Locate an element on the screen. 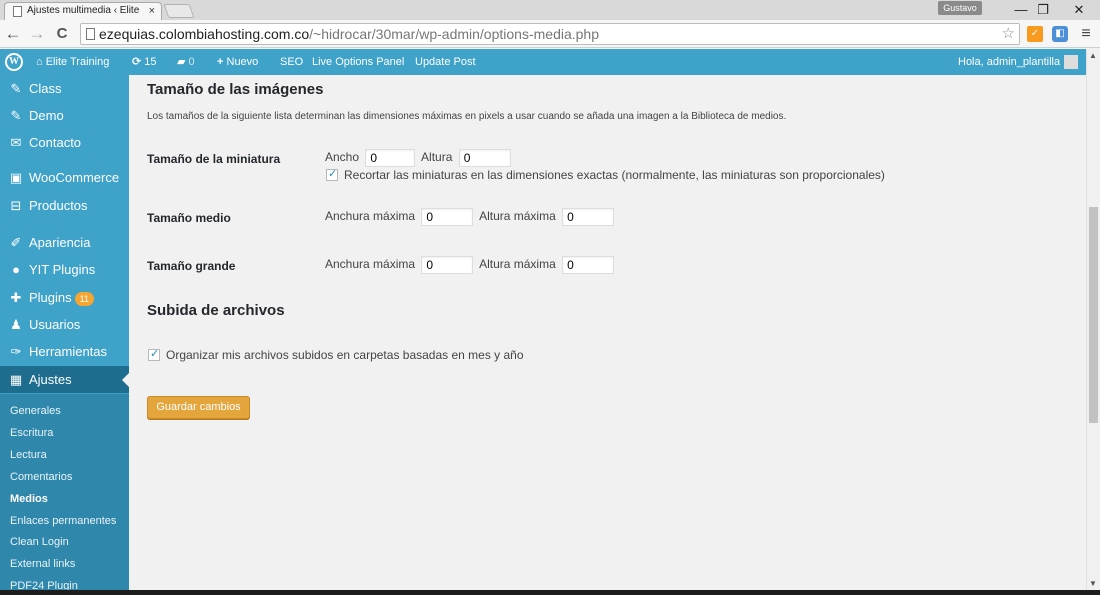  page-scrollbar: ▲ ▼ is located at coordinates (1093, 319).